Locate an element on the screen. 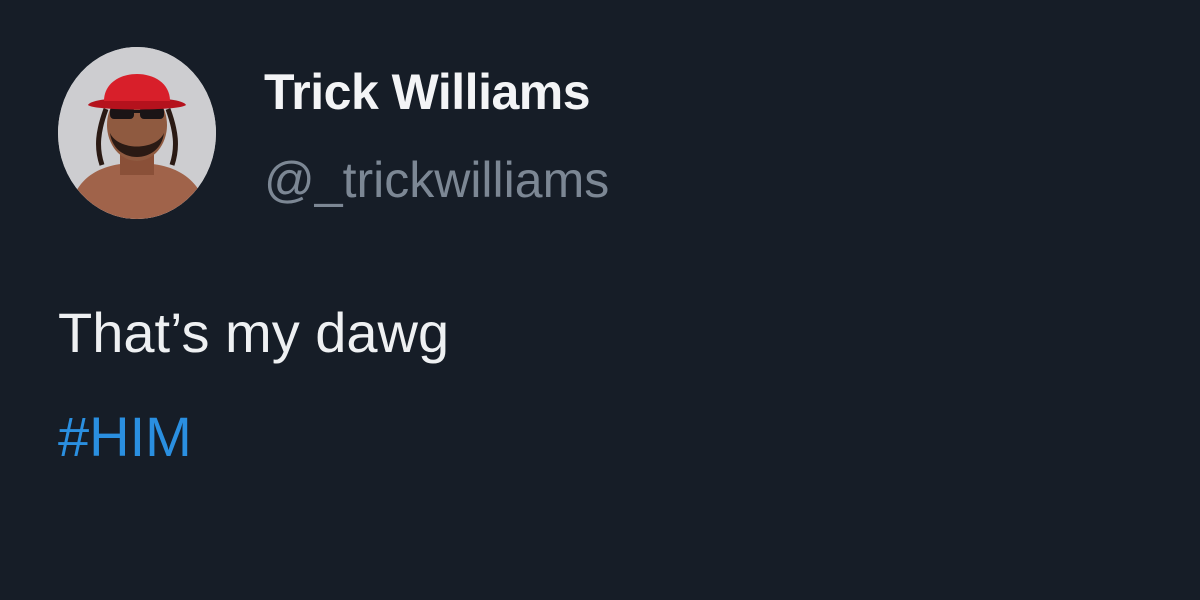 Image resolution: width=1200 pixels, height=600 pixels. avatar is located at coordinates (137, 133).